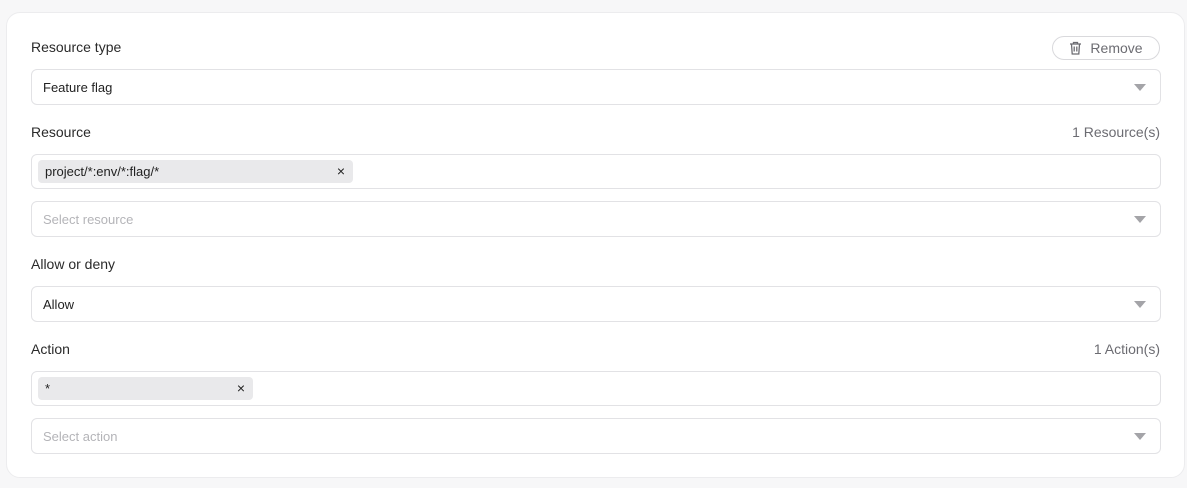 This screenshot has height=488, width=1187. I want to click on resource-tags-box: project/*:env/*:flag/* ×, so click(596, 171).